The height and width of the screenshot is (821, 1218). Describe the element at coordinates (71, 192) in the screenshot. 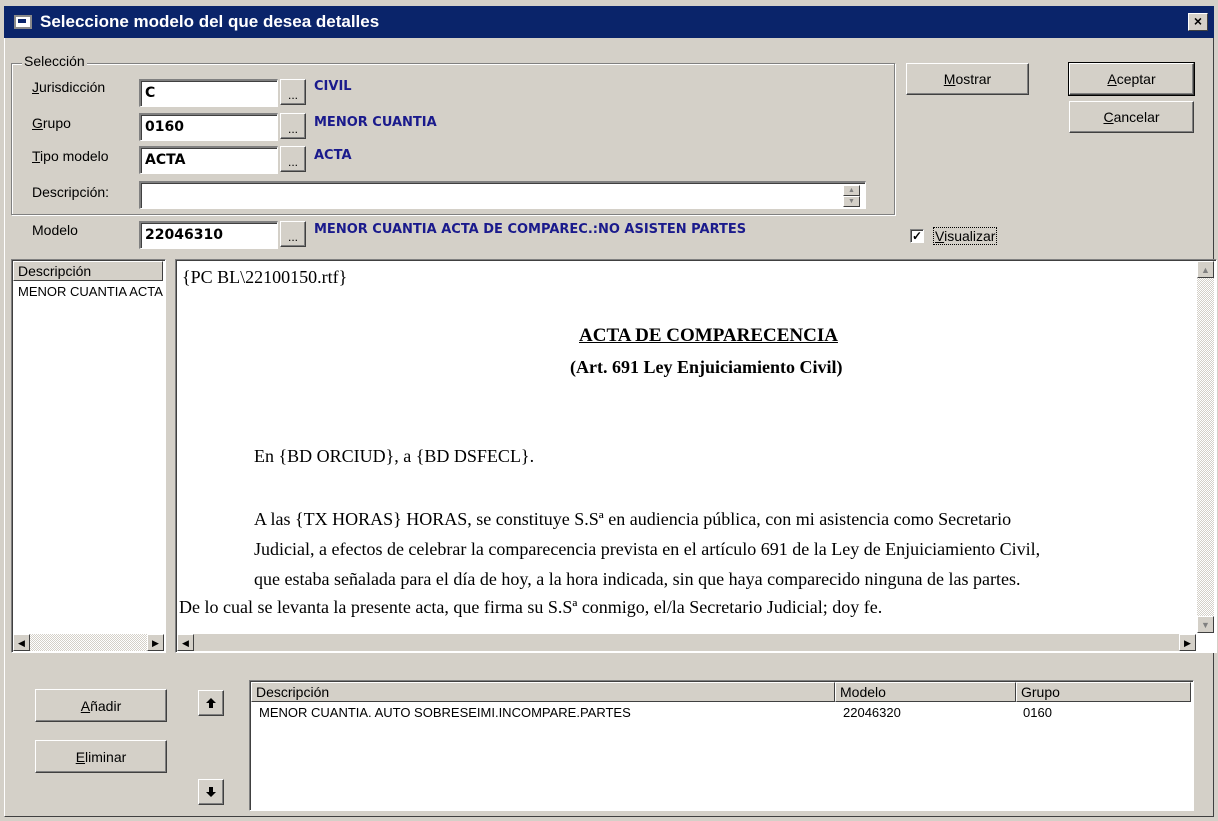

I see `descripcion-label: Descripción:` at that location.